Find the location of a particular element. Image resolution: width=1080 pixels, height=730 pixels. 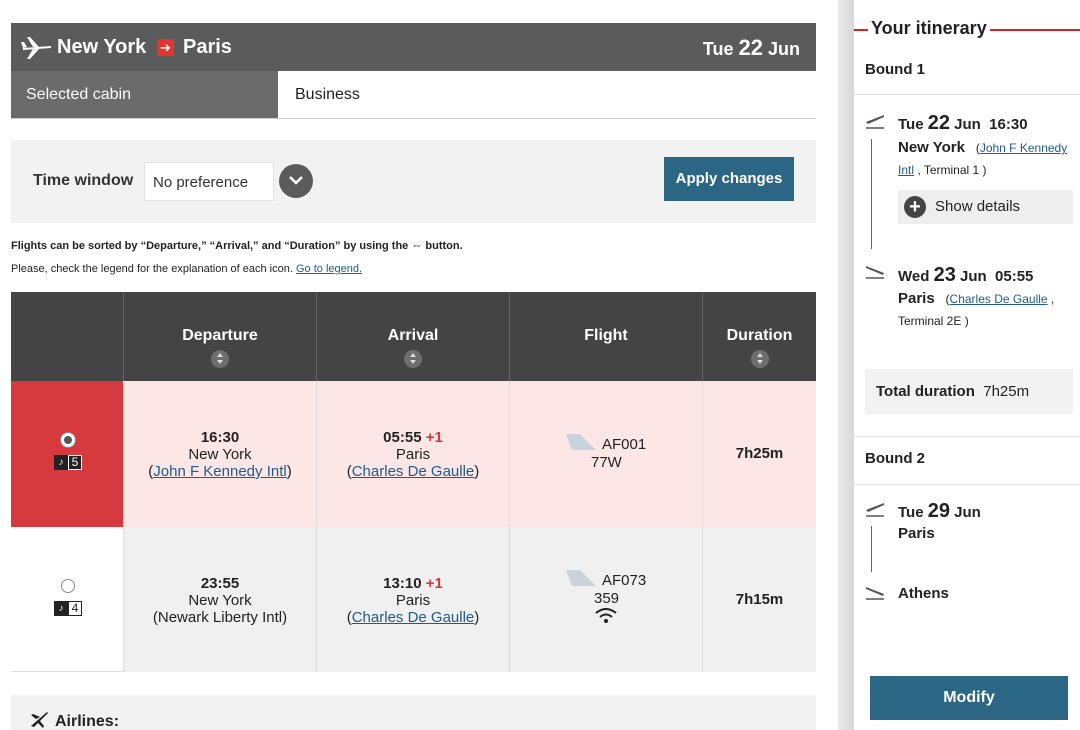

departure-cell: 23:55 New York (Newark Liberty Intl) is located at coordinates (219, 599).